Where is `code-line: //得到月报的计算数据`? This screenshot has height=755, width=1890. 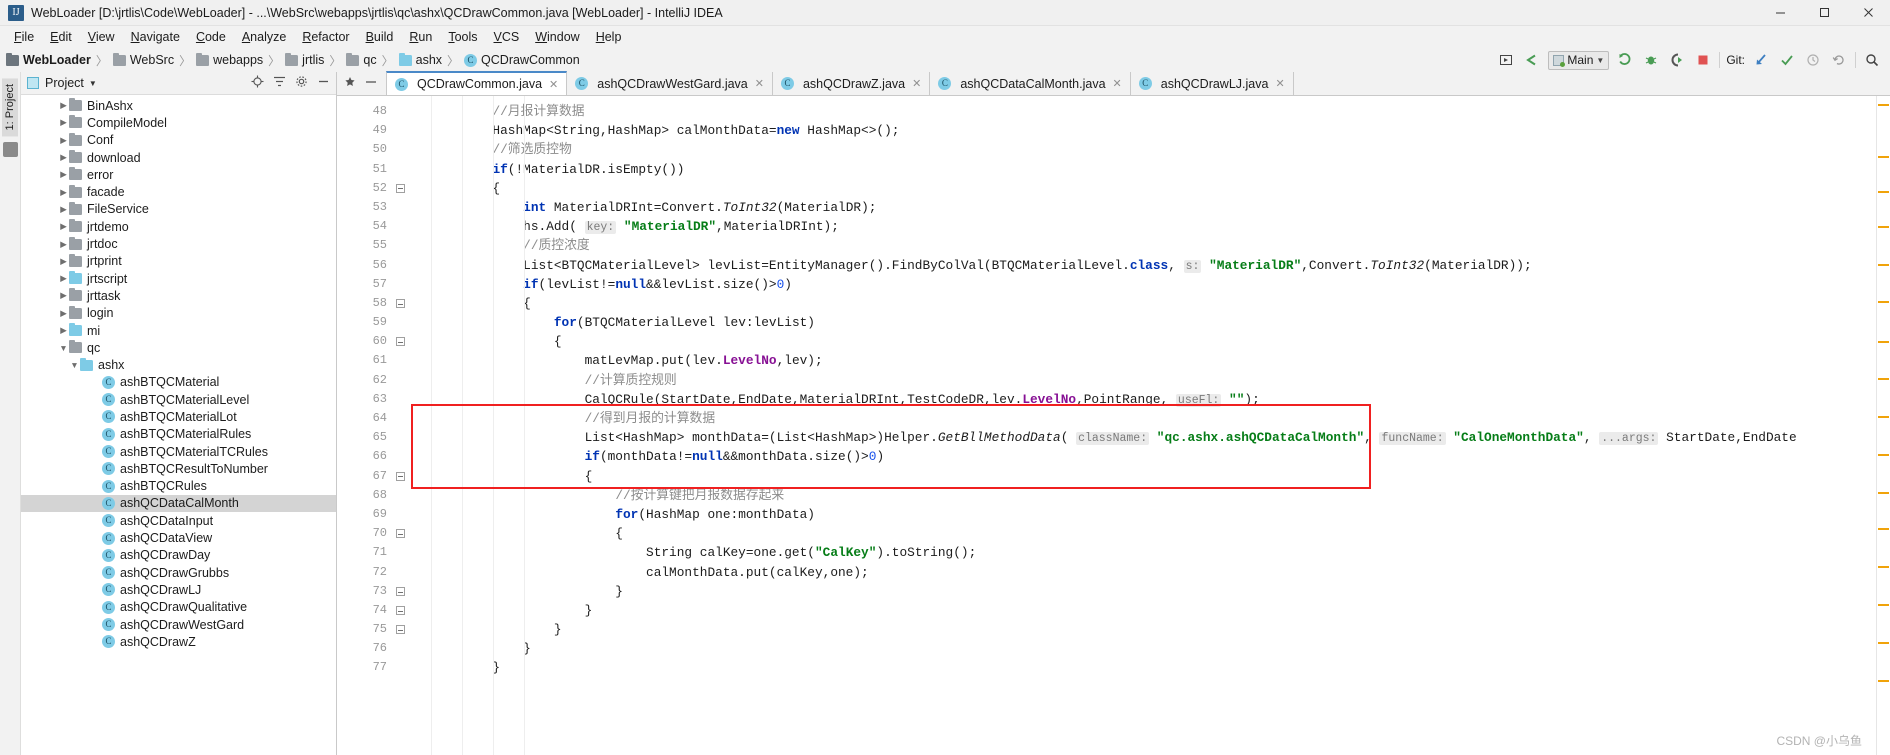
code-line: //得到月报的计算数据 is located at coordinates (1142, 418).